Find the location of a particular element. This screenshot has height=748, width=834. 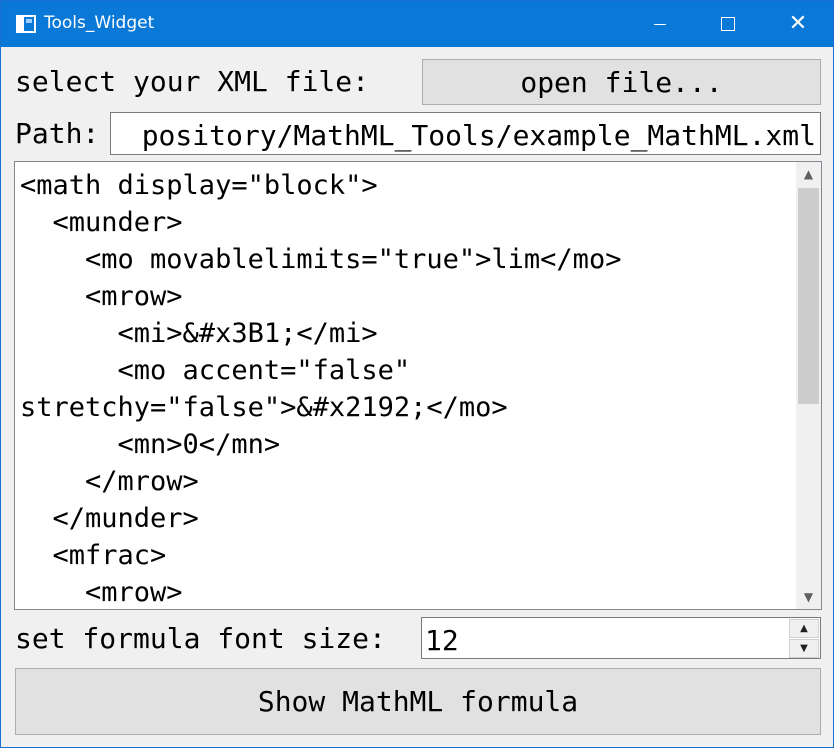

path-input: pository/MathML_Tools/example_MathML.xml is located at coordinates (465, 133).